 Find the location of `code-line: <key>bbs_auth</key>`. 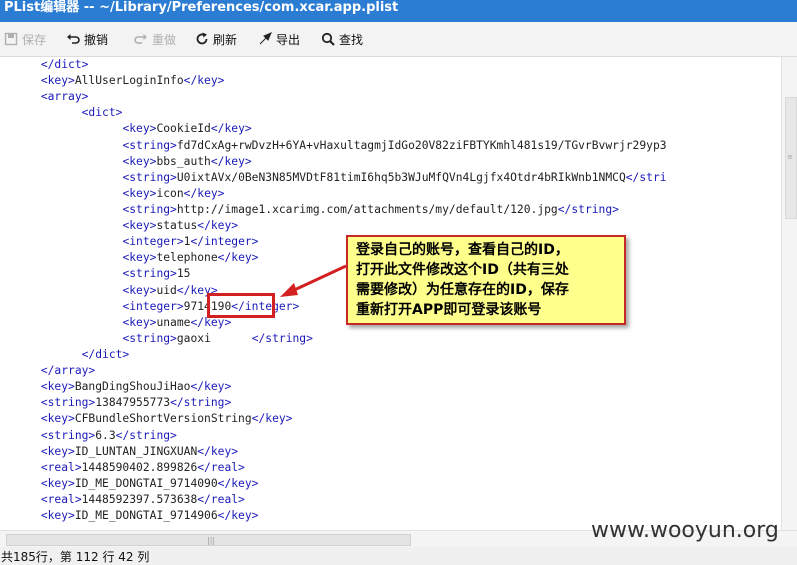

code-line: <key>bbs_auth</key> is located at coordinates (333, 162).